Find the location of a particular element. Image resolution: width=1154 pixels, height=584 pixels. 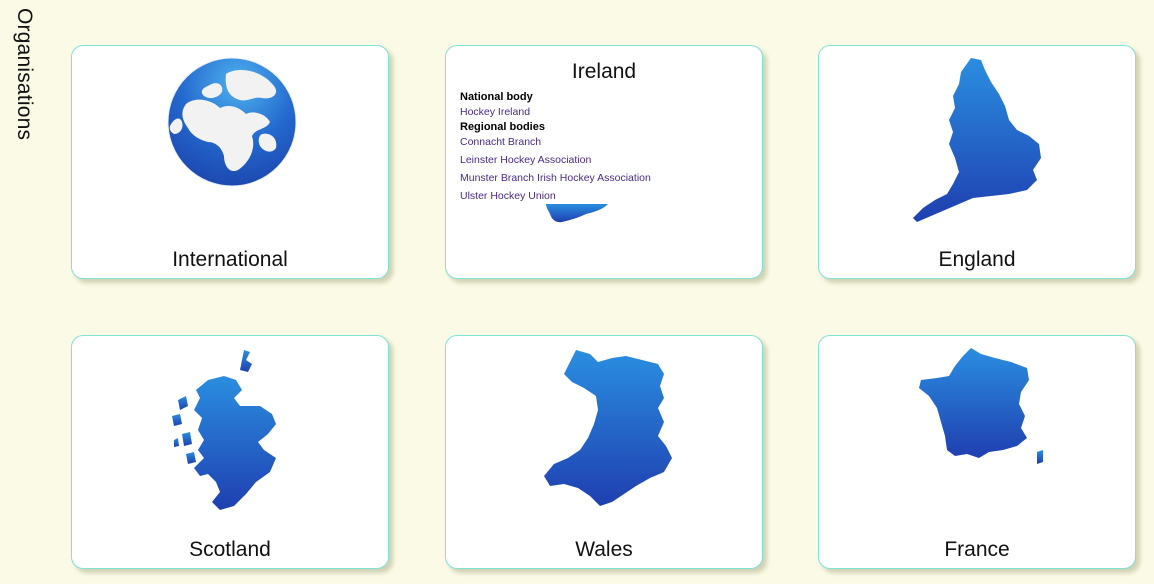

wales-map-icon is located at coordinates (608, 428).